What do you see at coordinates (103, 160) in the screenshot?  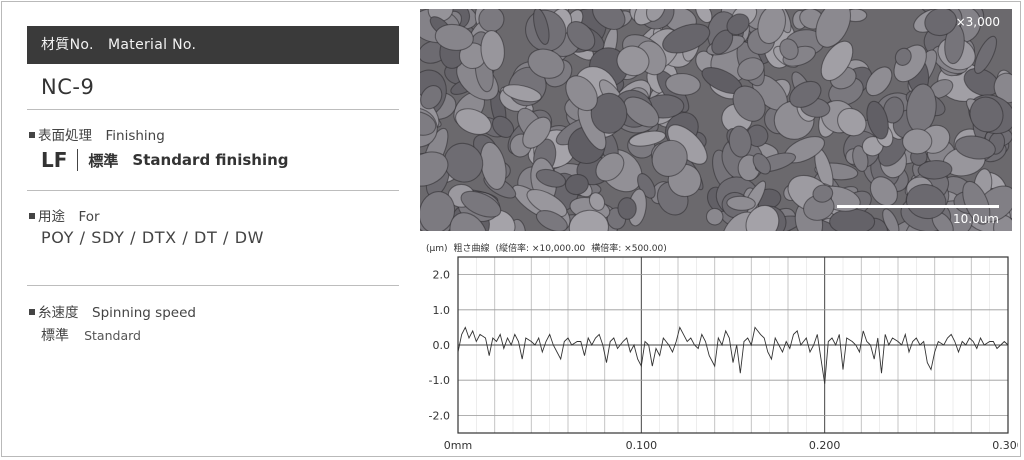 I see `finishing-jp: 標準` at bounding box center [103, 160].